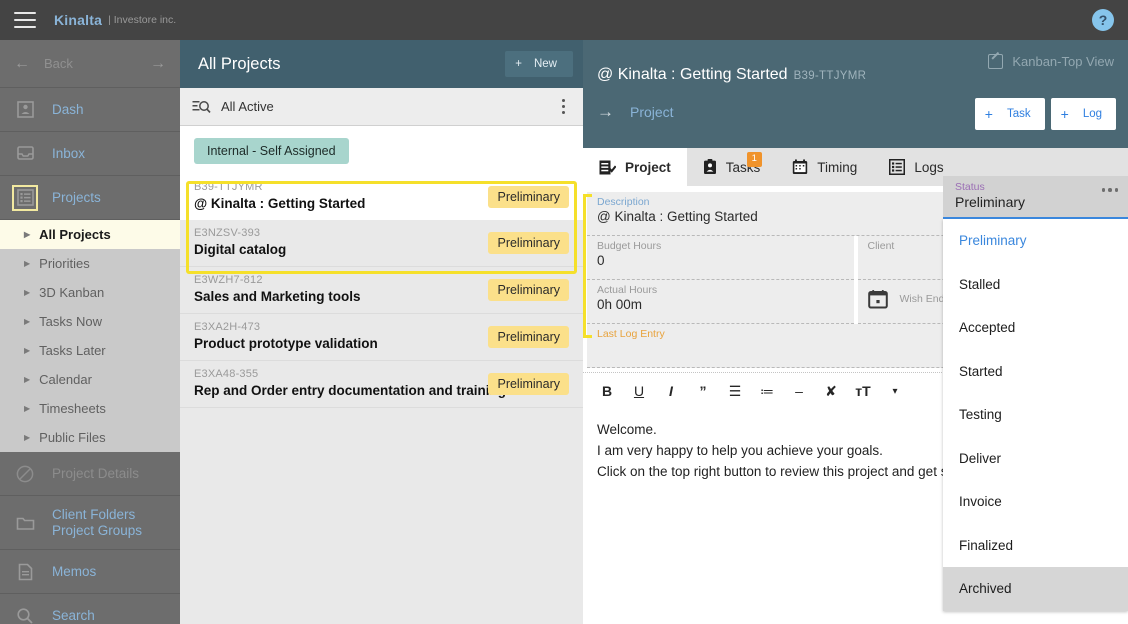 This screenshot has height=624, width=1128. What do you see at coordinates (1035, 241) in the screenshot?
I see `status-option-preliminary: Preliminary` at bounding box center [1035, 241].